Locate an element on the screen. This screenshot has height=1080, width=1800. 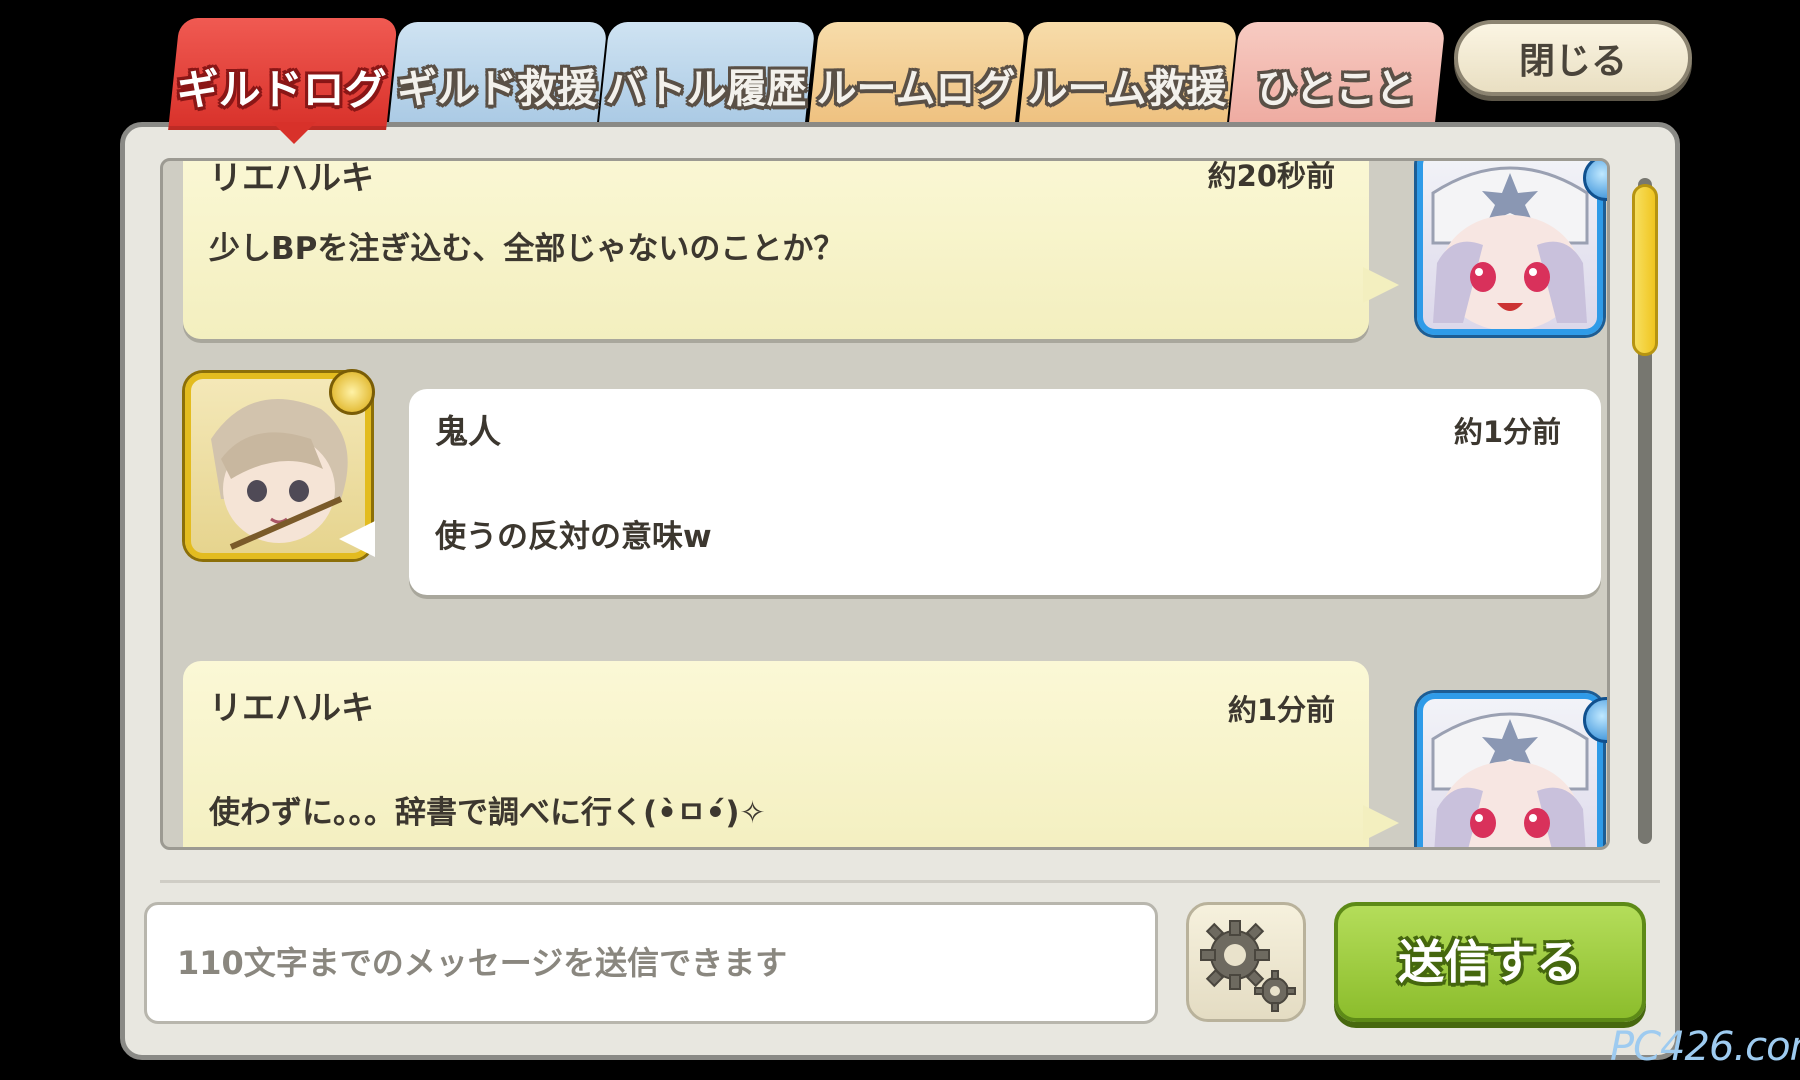
watermark: PC426.com is located at coordinates (1705, 1047).